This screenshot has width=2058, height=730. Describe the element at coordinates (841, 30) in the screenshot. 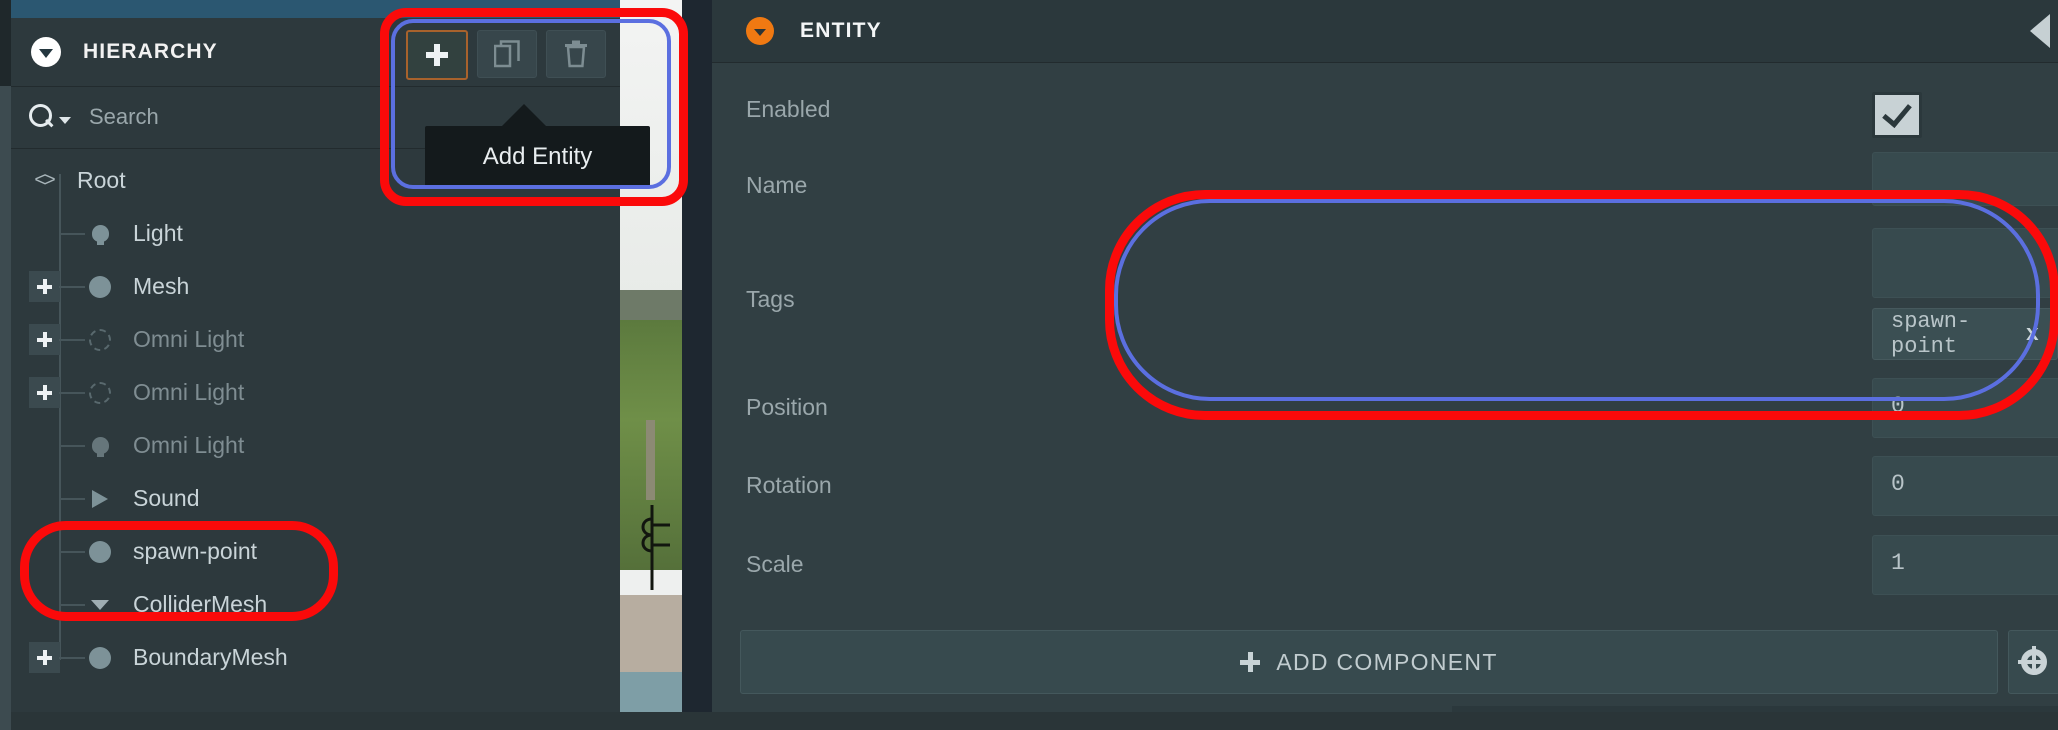

I see `inspector-title: ENTITY` at that location.